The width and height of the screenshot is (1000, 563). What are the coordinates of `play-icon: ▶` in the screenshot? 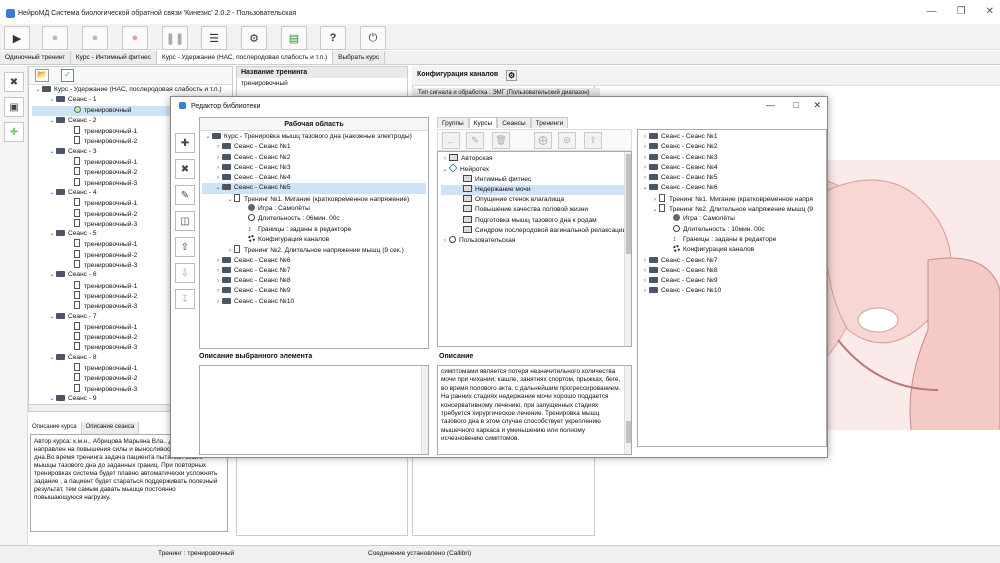 It's located at (17, 38).